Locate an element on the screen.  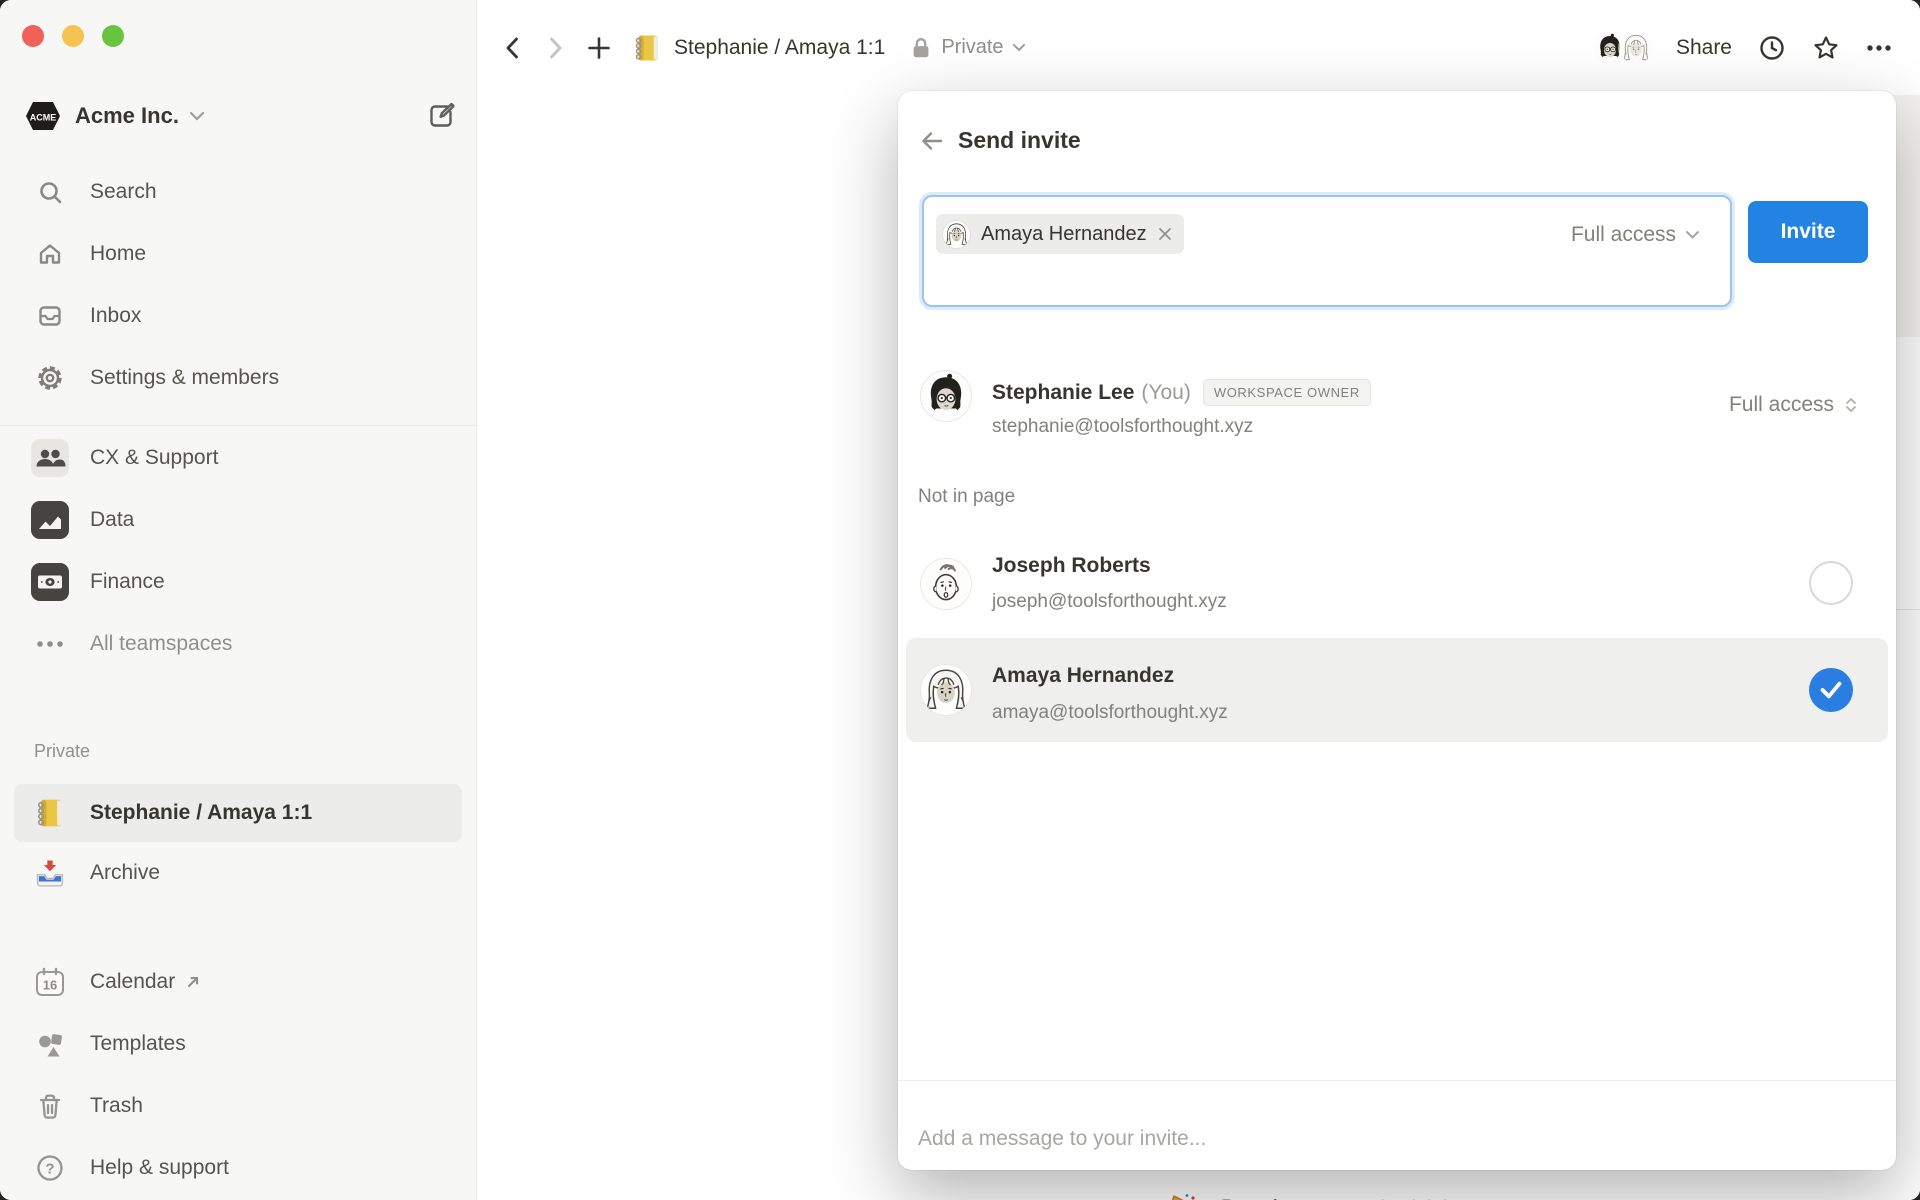
not-in-page-label: Not in page is located at coordinates (967, 496).